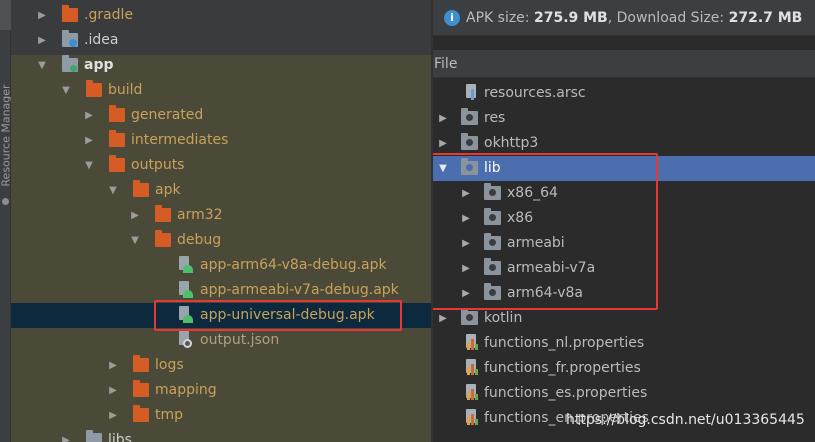 The height and width of the screenshot is (442, 815). I want to click on apk-entry-label: x86, so click(520, 218).